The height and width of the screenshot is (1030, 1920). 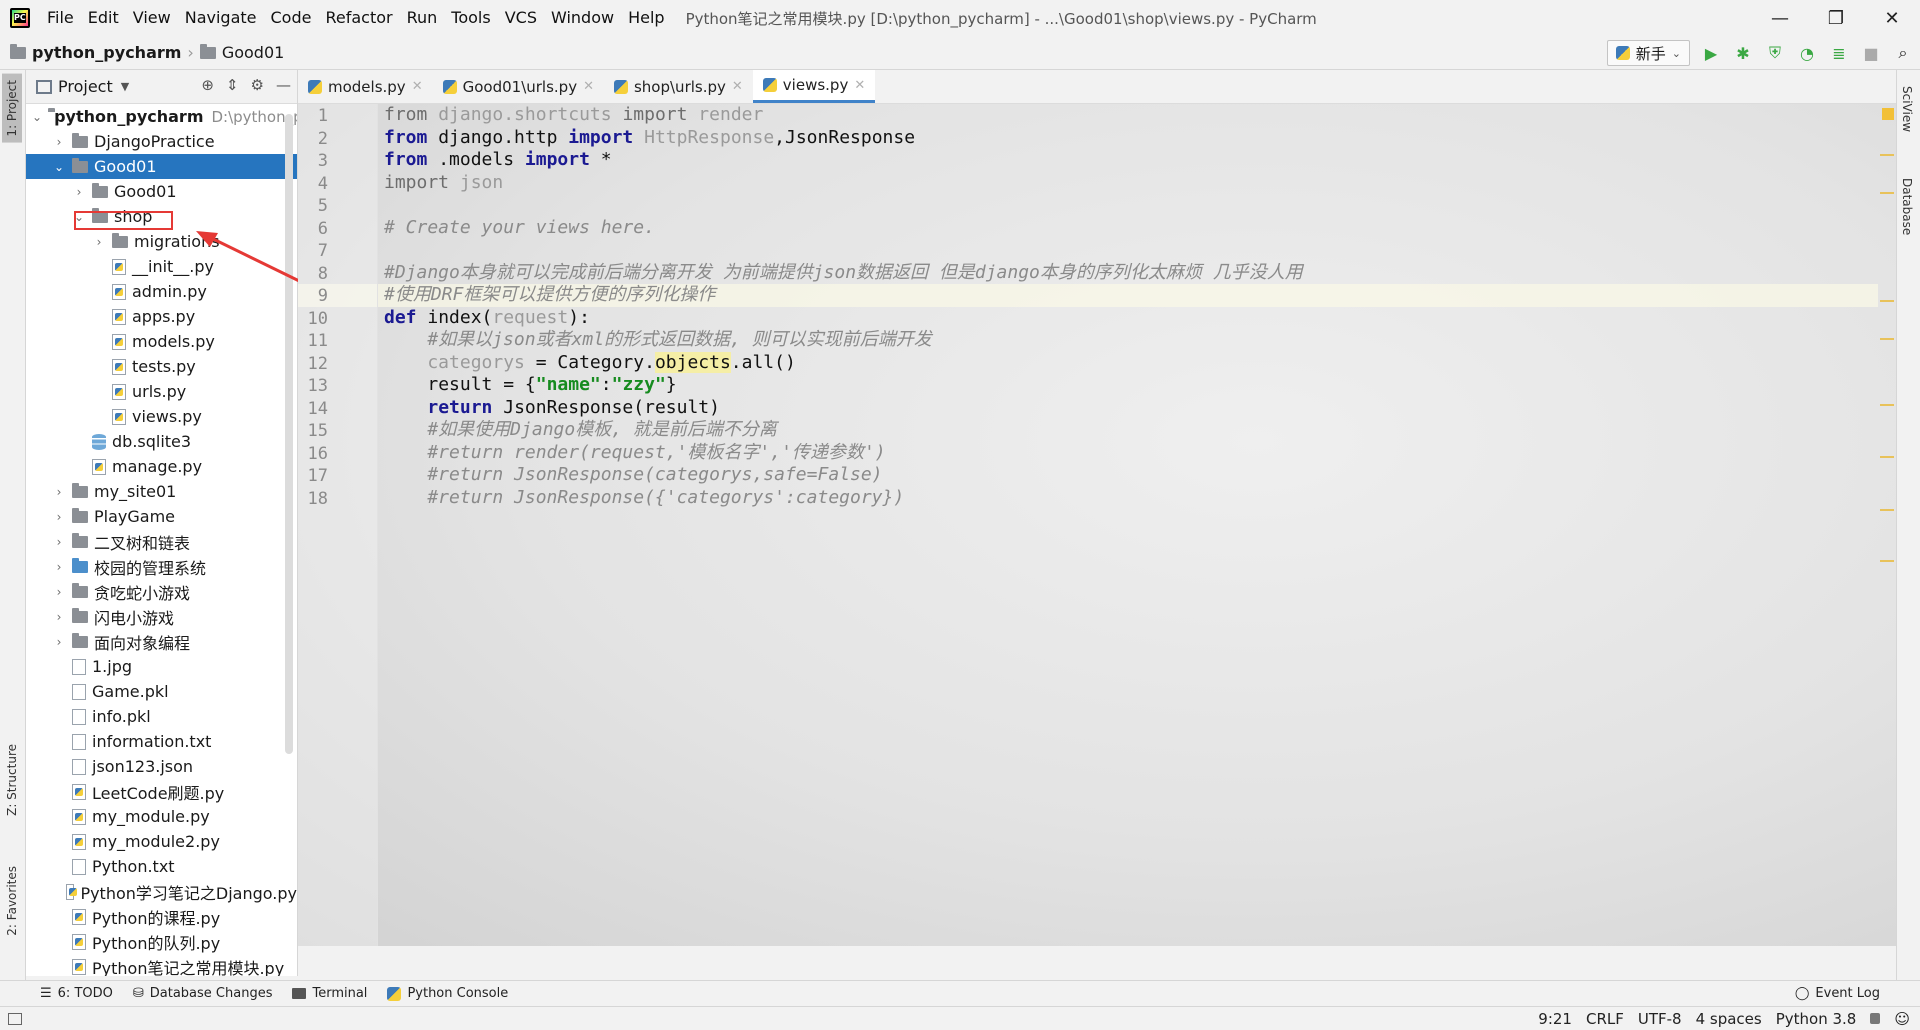 I want to click on python-console-button: Python Console, so click(x=447, y=993).